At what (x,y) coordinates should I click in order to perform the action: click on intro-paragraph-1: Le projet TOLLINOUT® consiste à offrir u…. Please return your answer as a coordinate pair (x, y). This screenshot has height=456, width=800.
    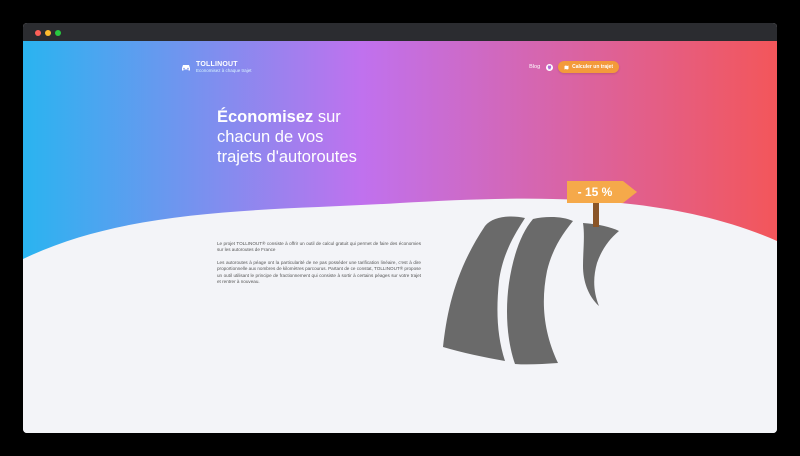
    Looking at the image, I should click on (319, 247).